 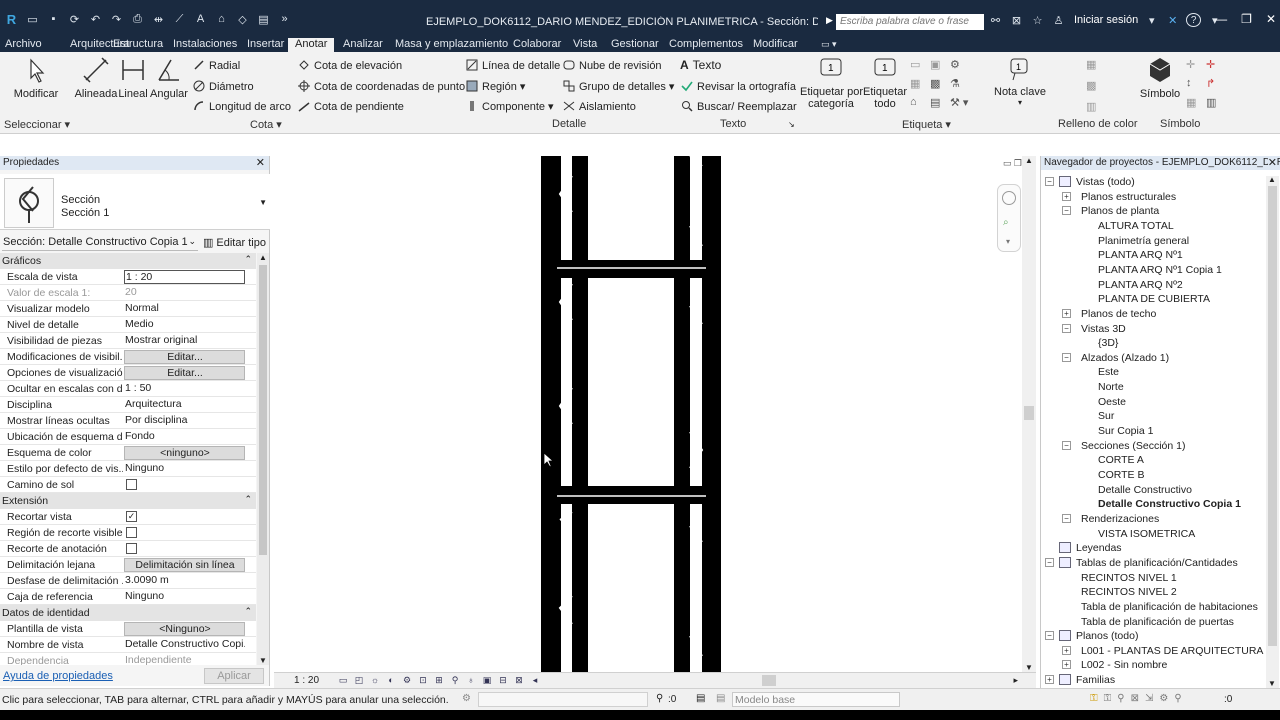 What do you see at coordinates (359, 680) in the screenshot?
I see `visual-style-icon: ◰` at bounding box center [359, 680].